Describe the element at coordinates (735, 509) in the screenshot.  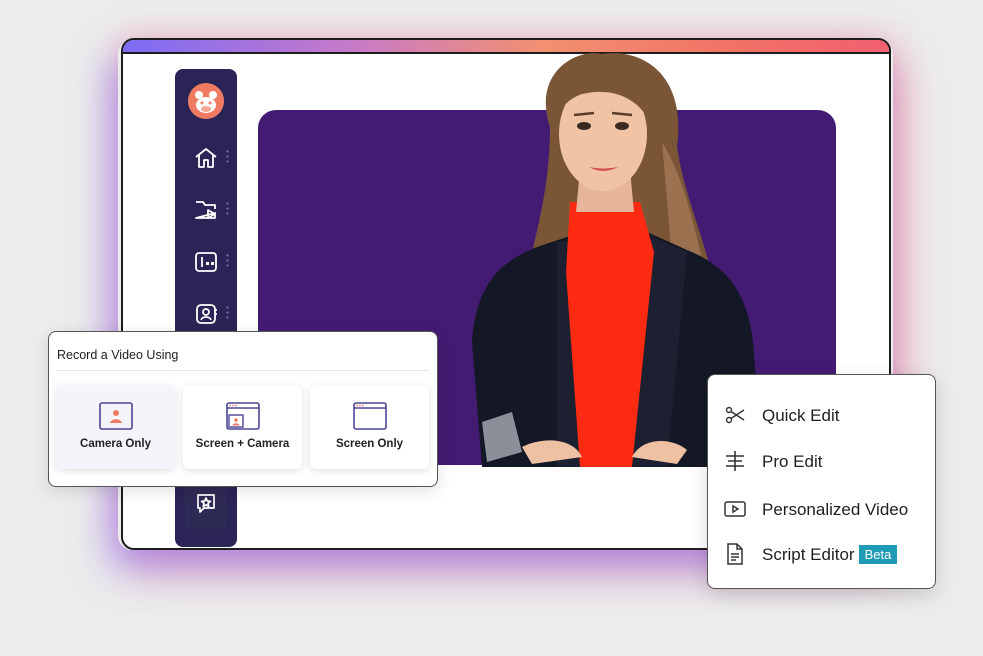
I see `play-video-icon` at that location.